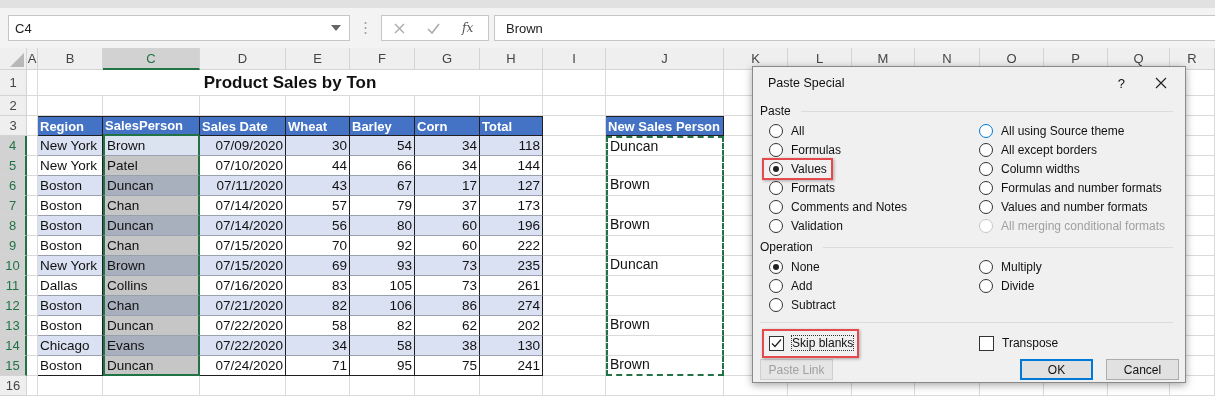 The height and width of the screenshot is (410, 1215). What do you see at coordinates (1010, 266) in the screenshot?
I see `radio-option: Multiply` at bounding box center [1010, 266].